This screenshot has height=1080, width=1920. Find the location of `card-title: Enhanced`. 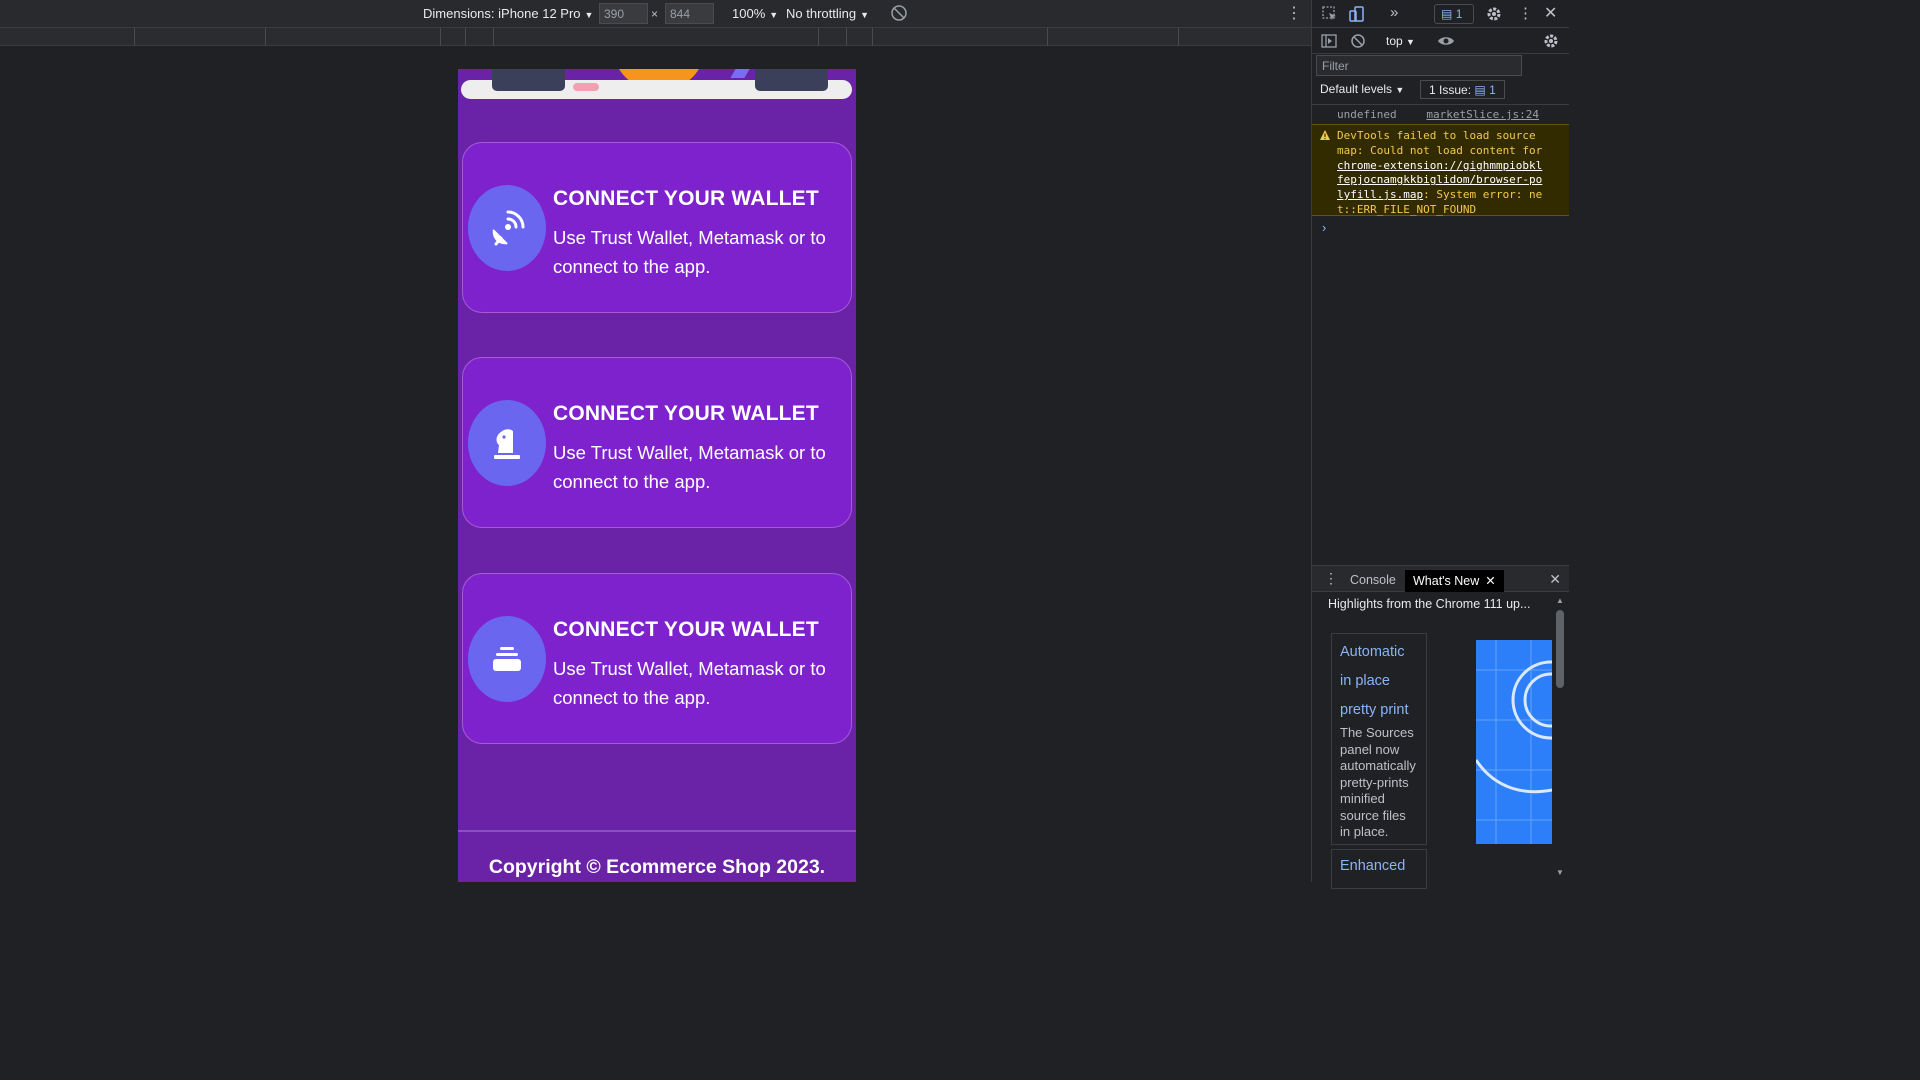

card-title: Enhanced is located at coordinates (1373, 866).